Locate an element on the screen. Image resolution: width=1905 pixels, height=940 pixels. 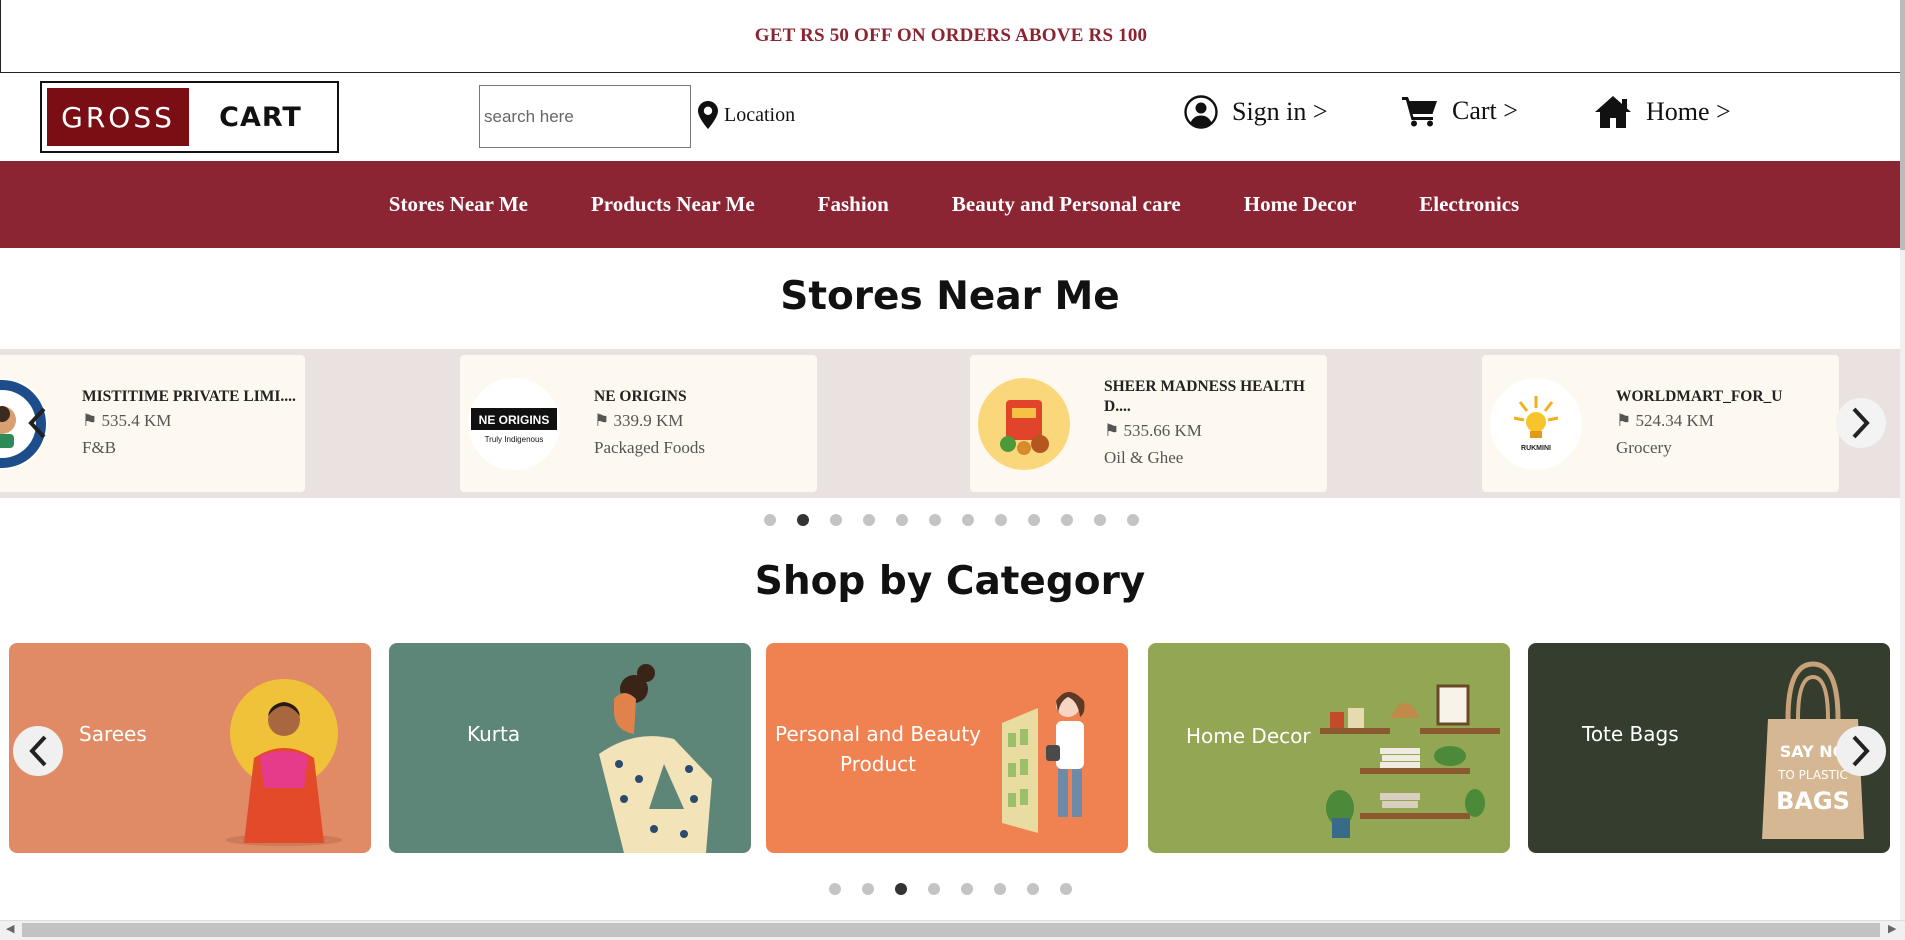
category-pagination is located at coordinates (950, 889).